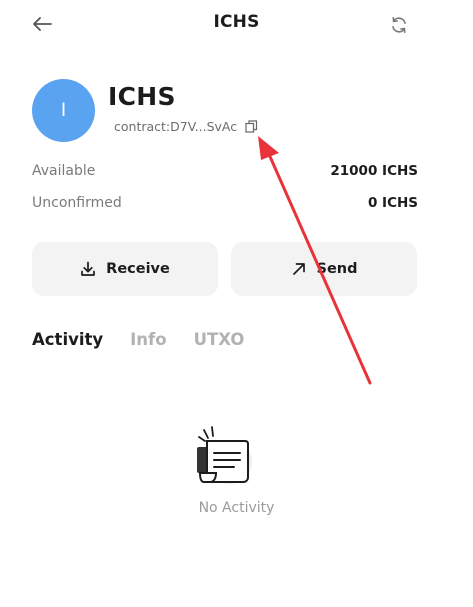 The image size is (473, 607). What do you see at coordinates (142, 96) in the screenshot?
I see `token-name: ICHS` at bounding box center [142, 96].